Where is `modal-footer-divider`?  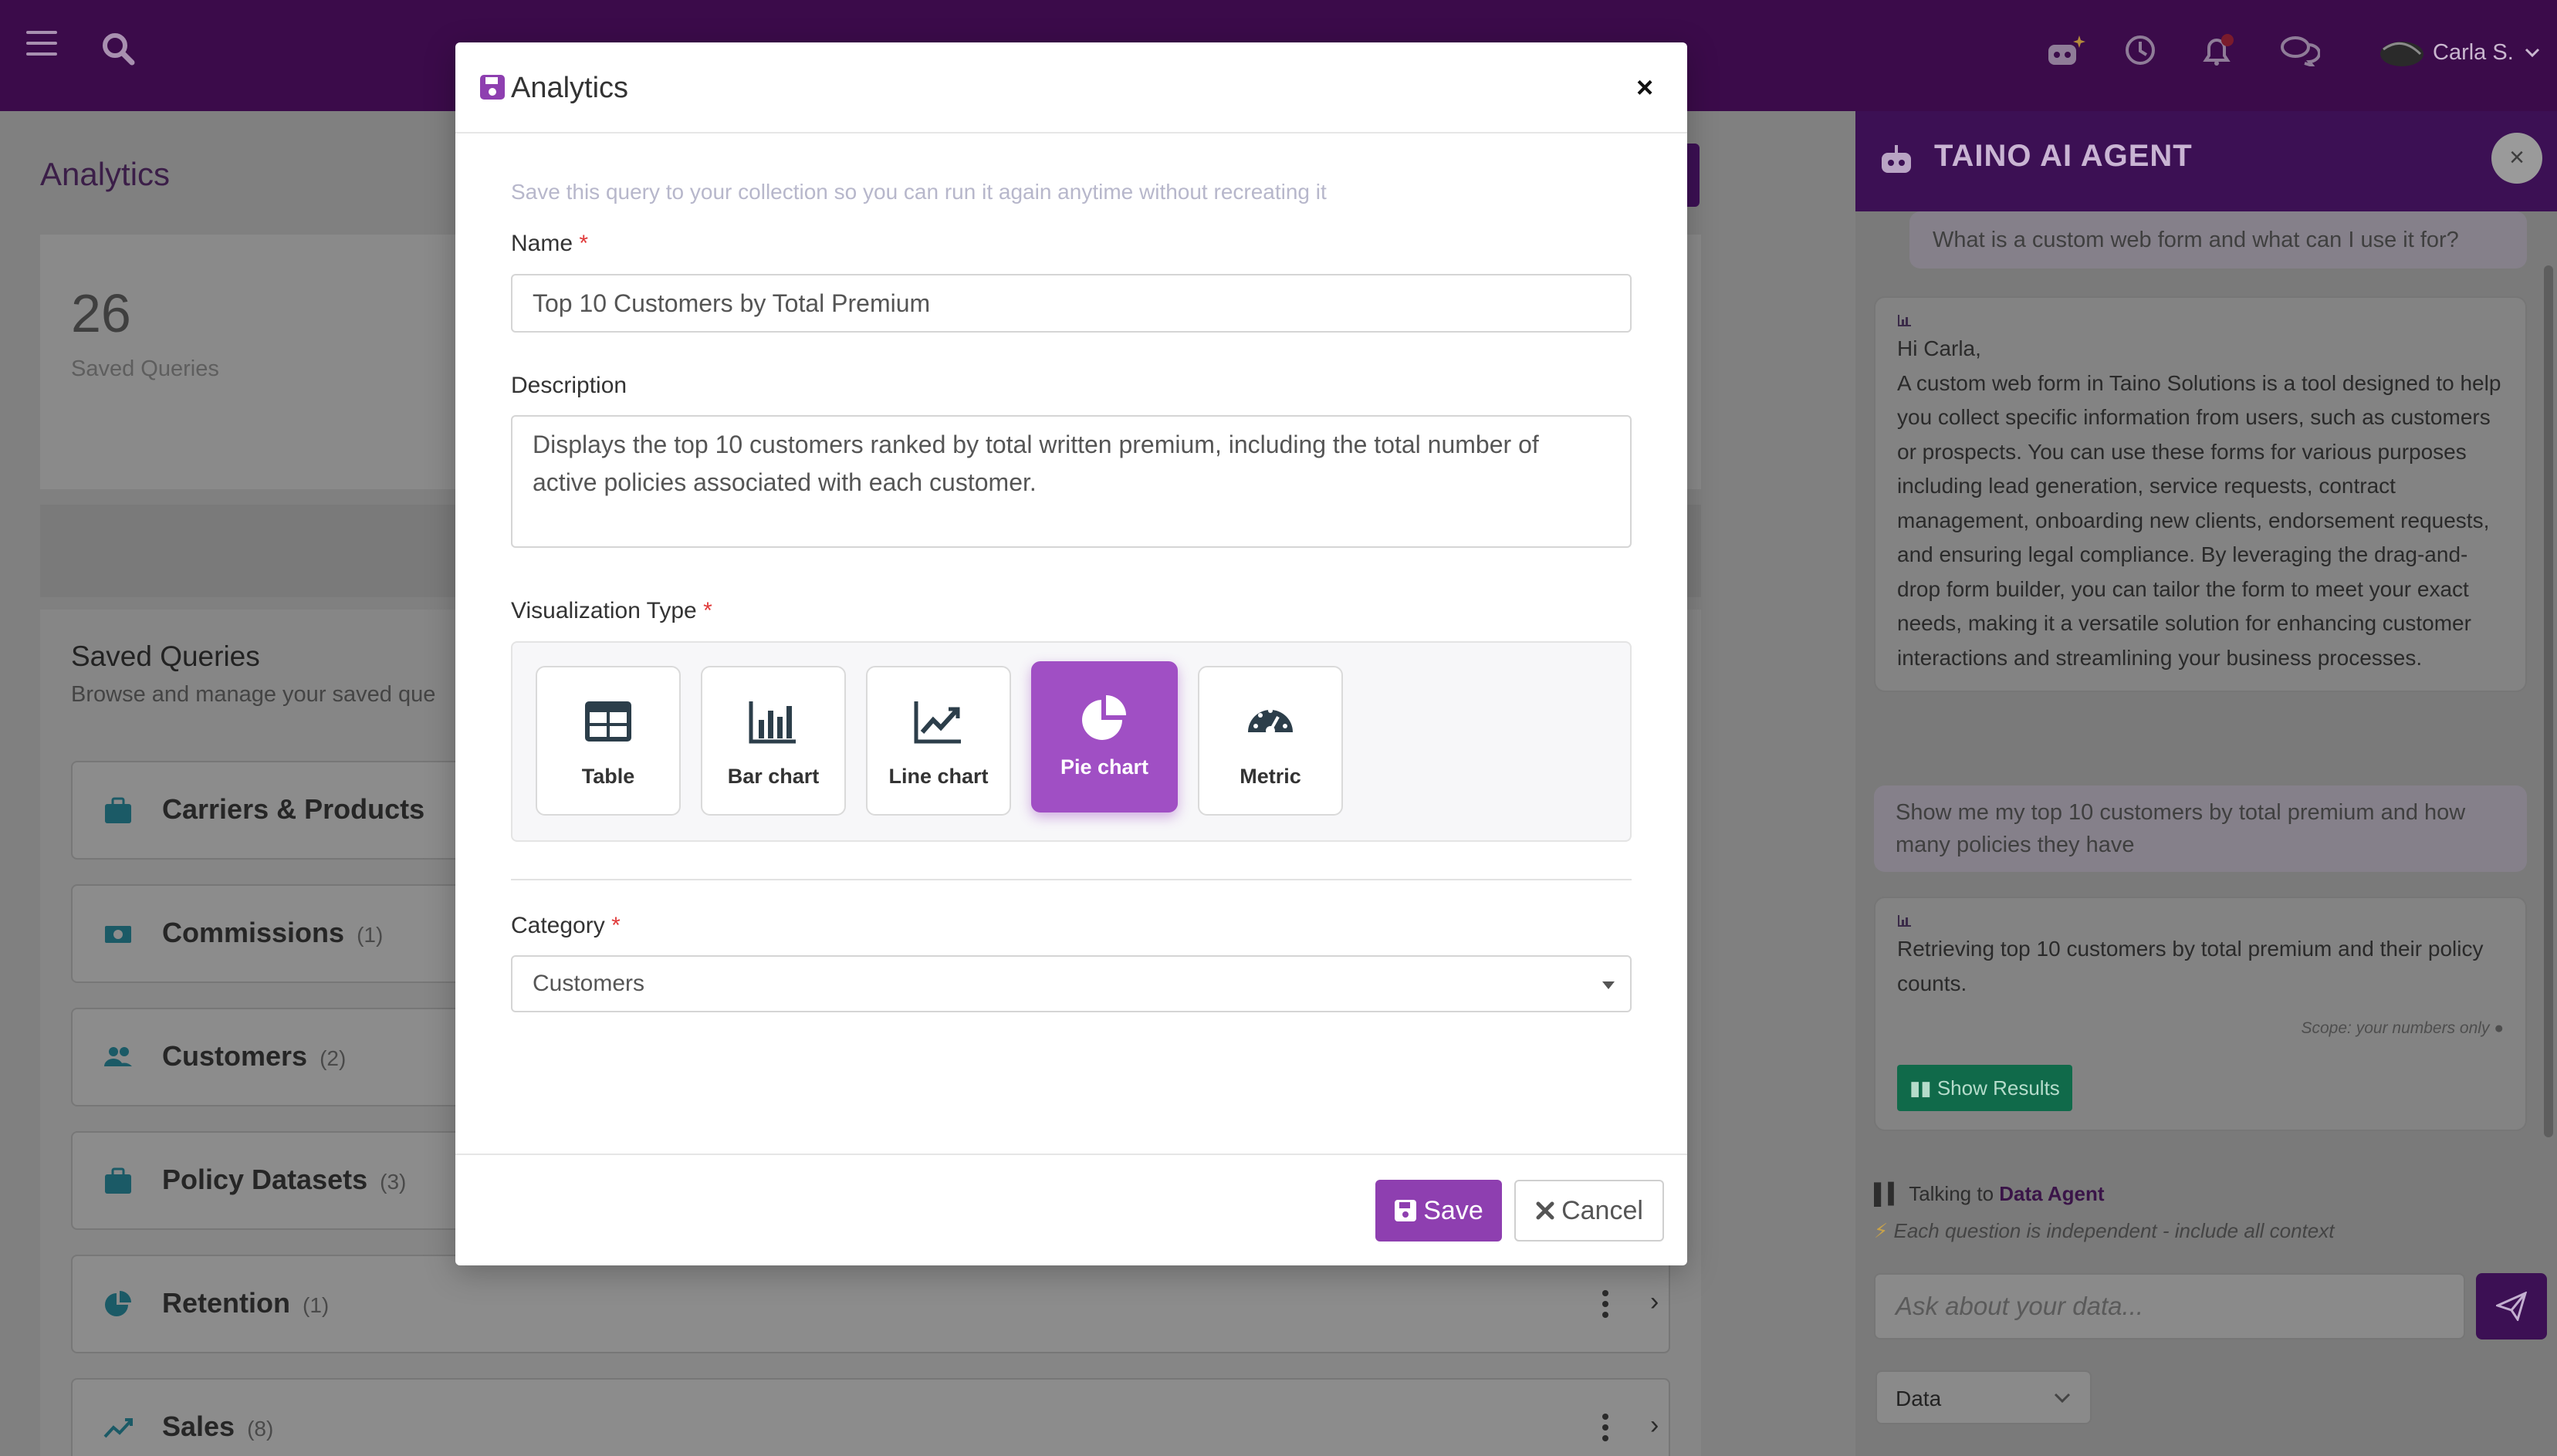
modal-footer-divider is located at coordinates (1071, 1154).